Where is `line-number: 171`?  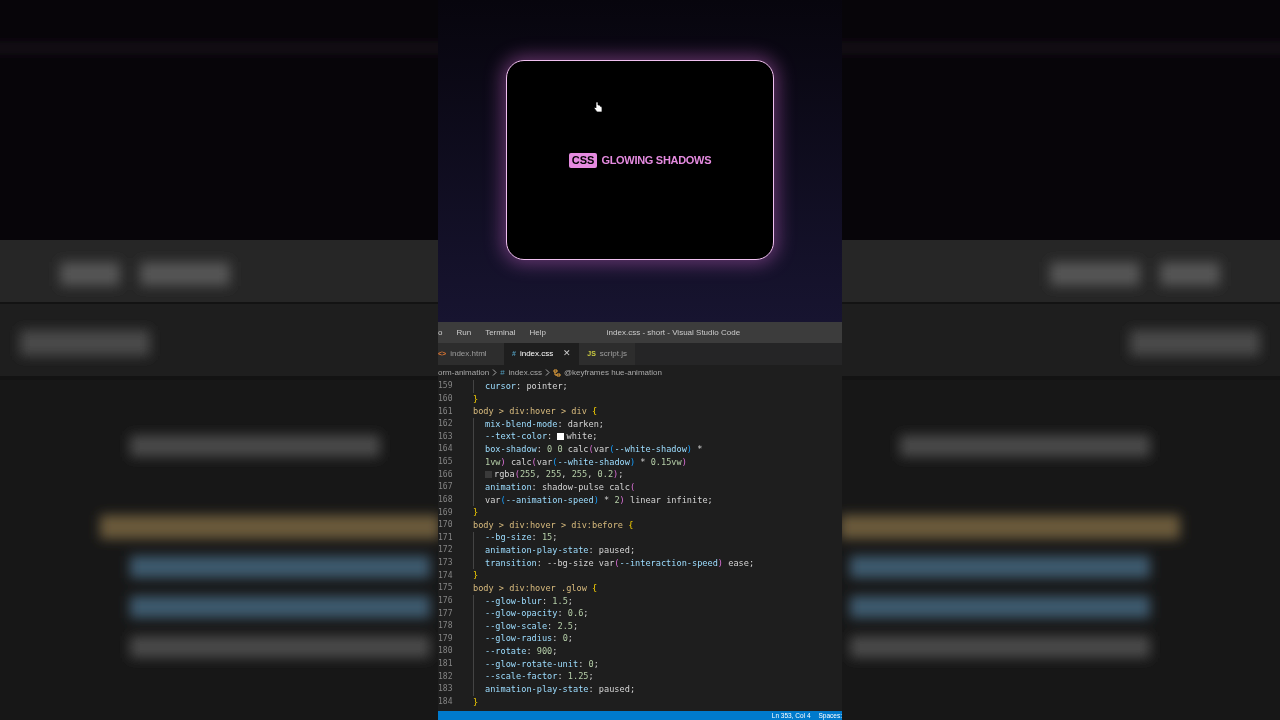 line-number: 171 is located at coordinates (446, 537).